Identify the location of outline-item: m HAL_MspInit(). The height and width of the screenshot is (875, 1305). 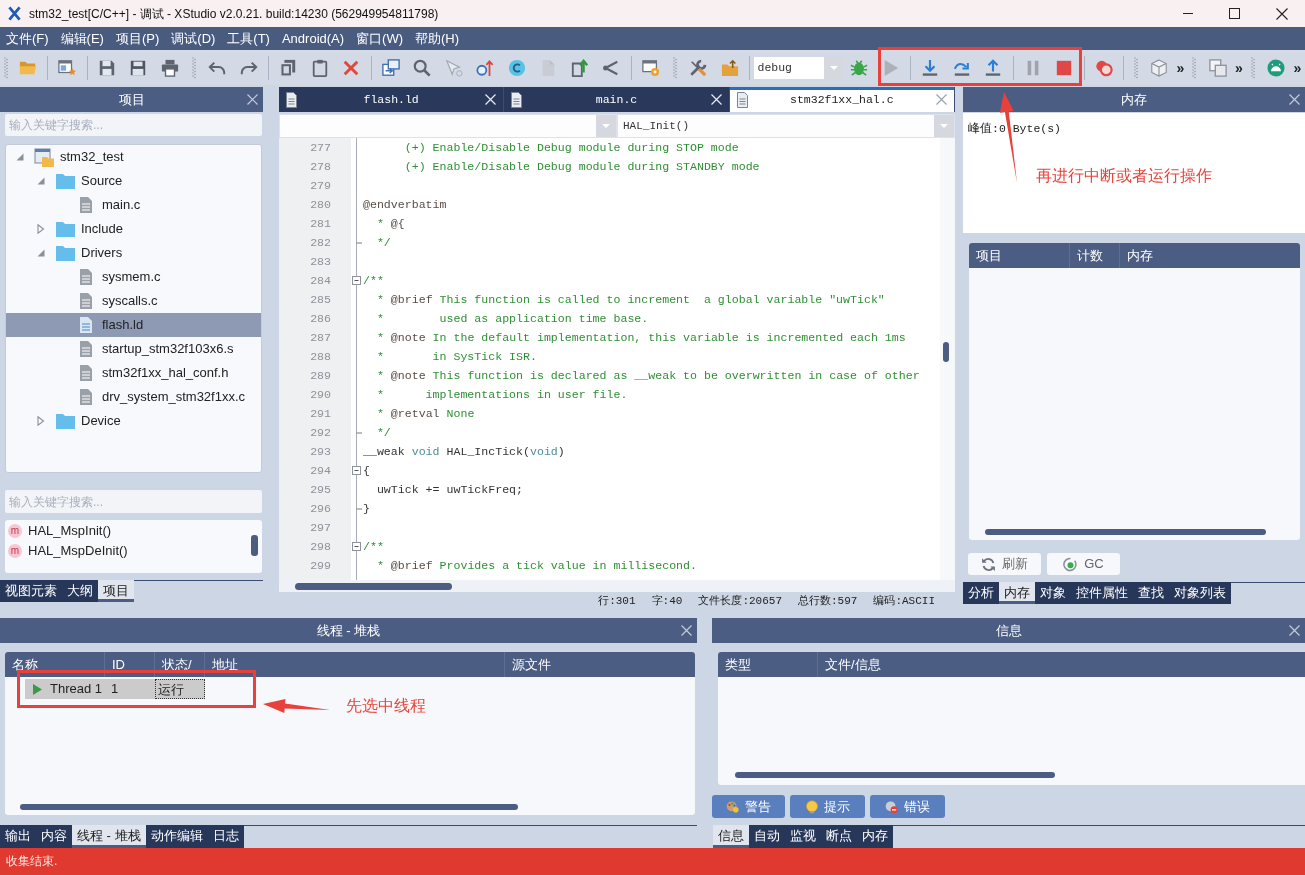
(128, 531).